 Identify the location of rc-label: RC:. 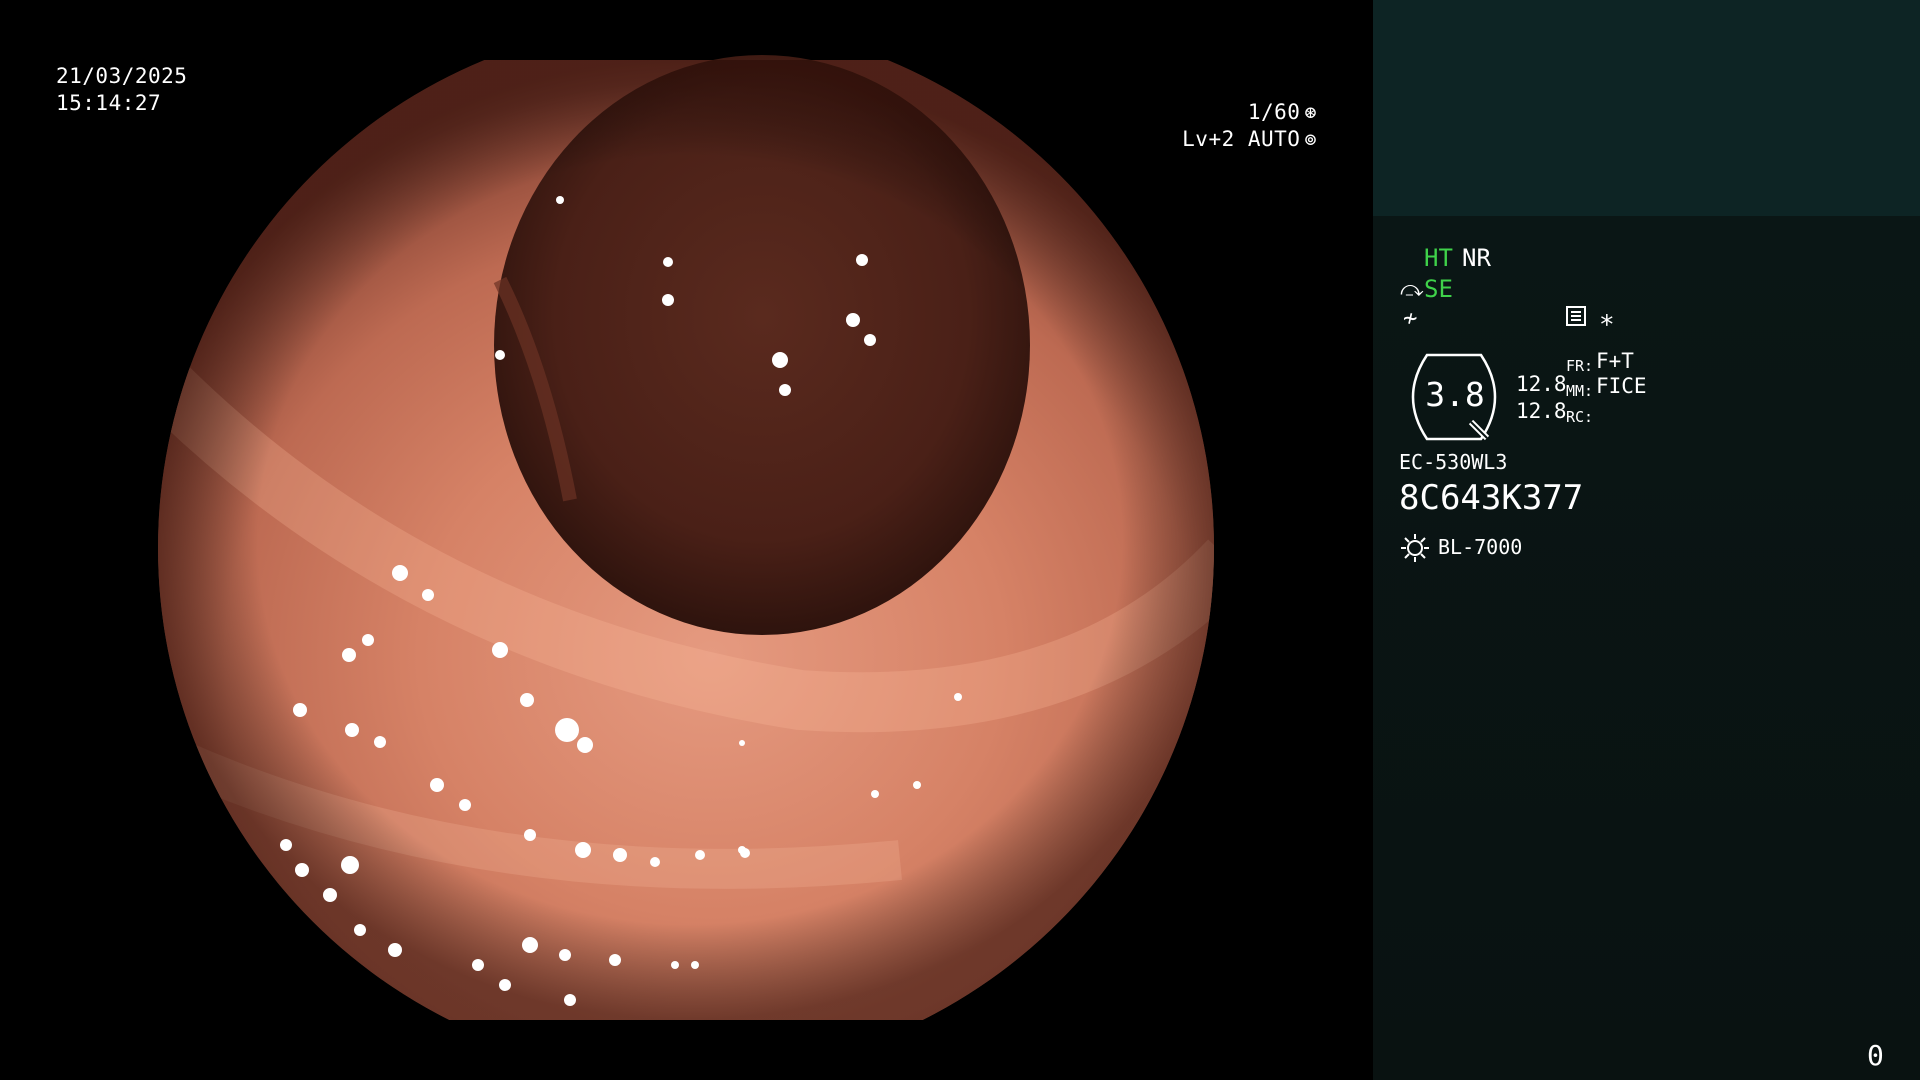
(1580, 417).